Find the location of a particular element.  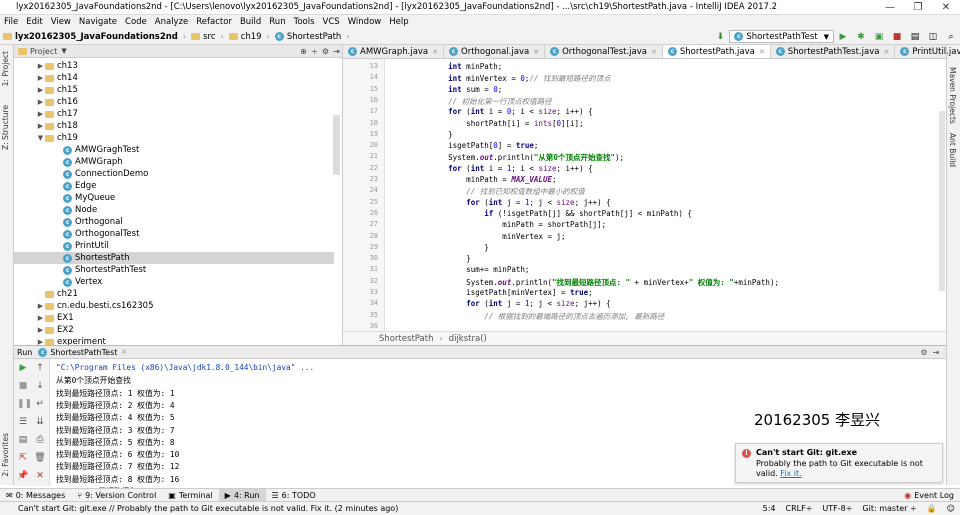

fix-it-link: Fix it. is located at coordinates (790, 473).